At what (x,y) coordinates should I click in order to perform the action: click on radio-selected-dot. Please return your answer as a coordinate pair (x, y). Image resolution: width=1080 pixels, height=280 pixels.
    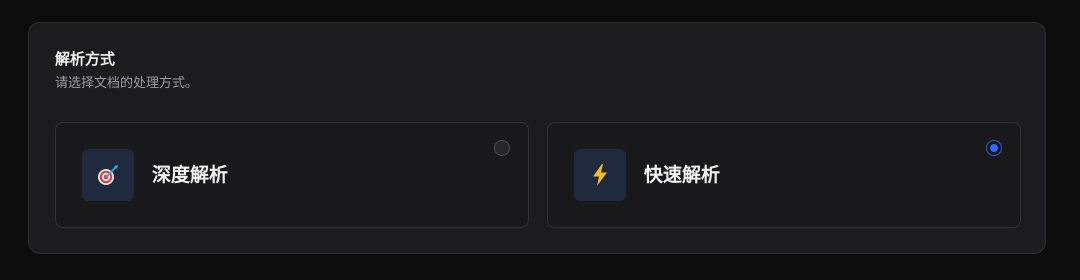
    Looking at the image, I should click on (994, 148).